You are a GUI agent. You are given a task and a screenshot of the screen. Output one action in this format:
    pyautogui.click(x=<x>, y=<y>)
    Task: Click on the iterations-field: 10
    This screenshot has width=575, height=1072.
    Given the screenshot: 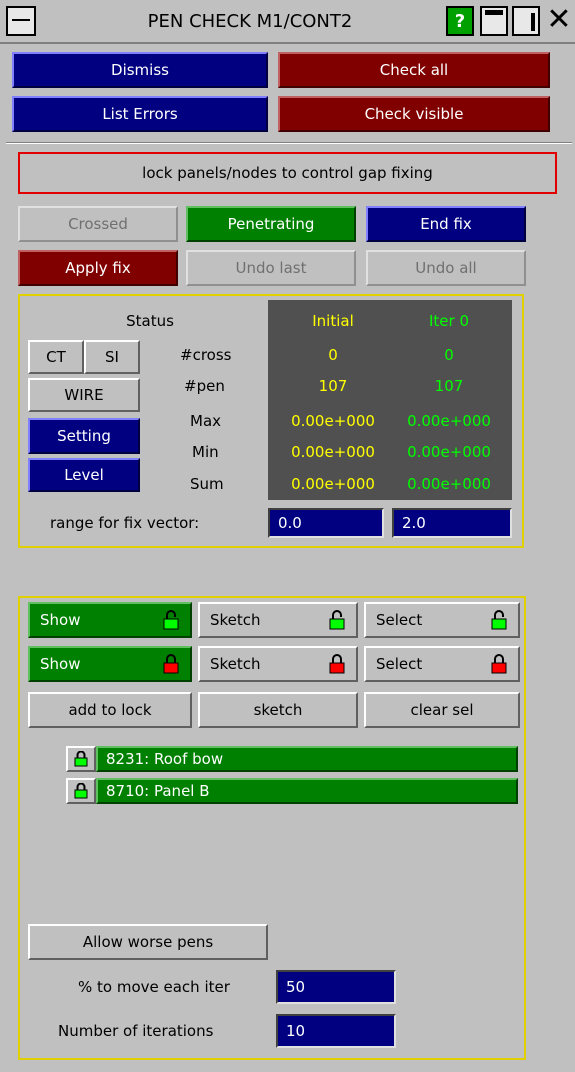 What is the action you would take?
    pyautogui.click(x=336, y=1031)
    